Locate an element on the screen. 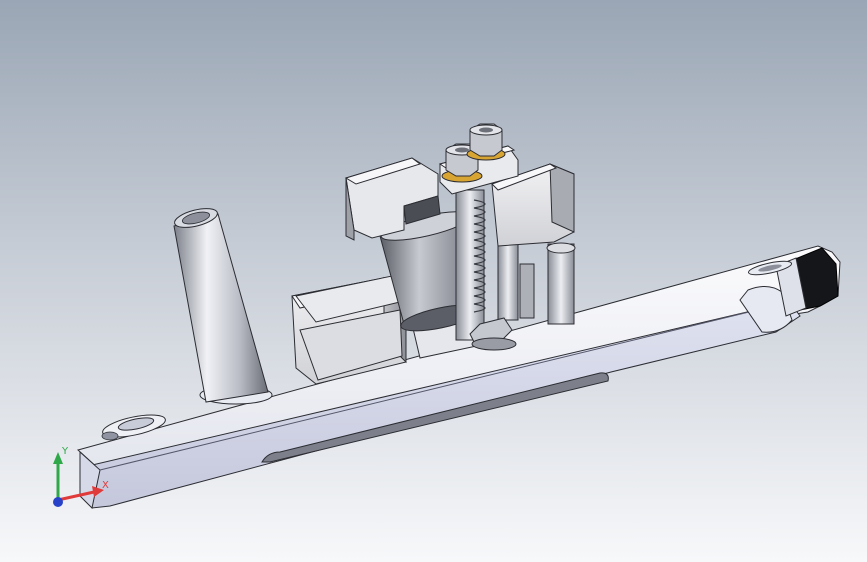  right-vertical-pin is located at coordinates (547, 283).